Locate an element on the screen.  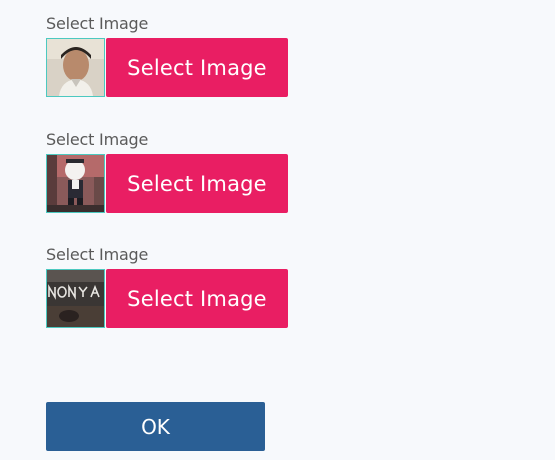
cartoon-thumbnail is located at coordinates (75, 183).